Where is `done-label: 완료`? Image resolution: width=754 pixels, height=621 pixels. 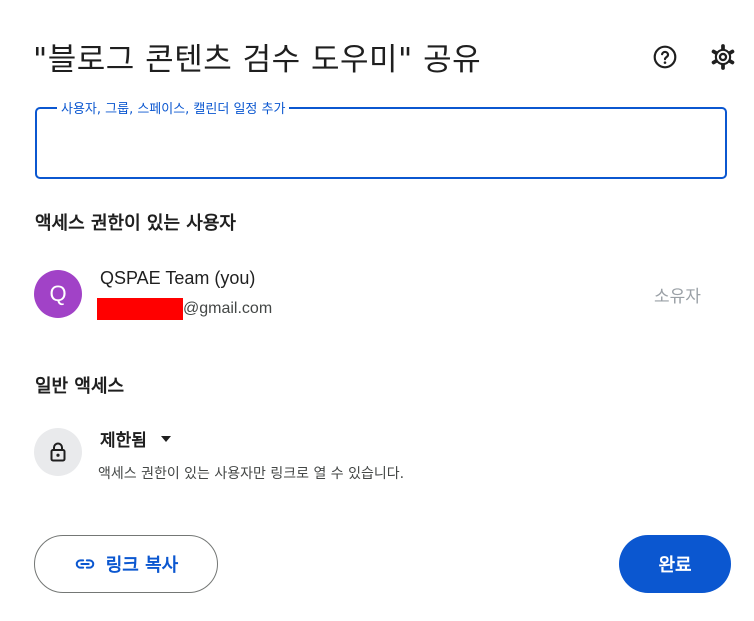
done-label: 완료 is located at coordinates (675, 565).